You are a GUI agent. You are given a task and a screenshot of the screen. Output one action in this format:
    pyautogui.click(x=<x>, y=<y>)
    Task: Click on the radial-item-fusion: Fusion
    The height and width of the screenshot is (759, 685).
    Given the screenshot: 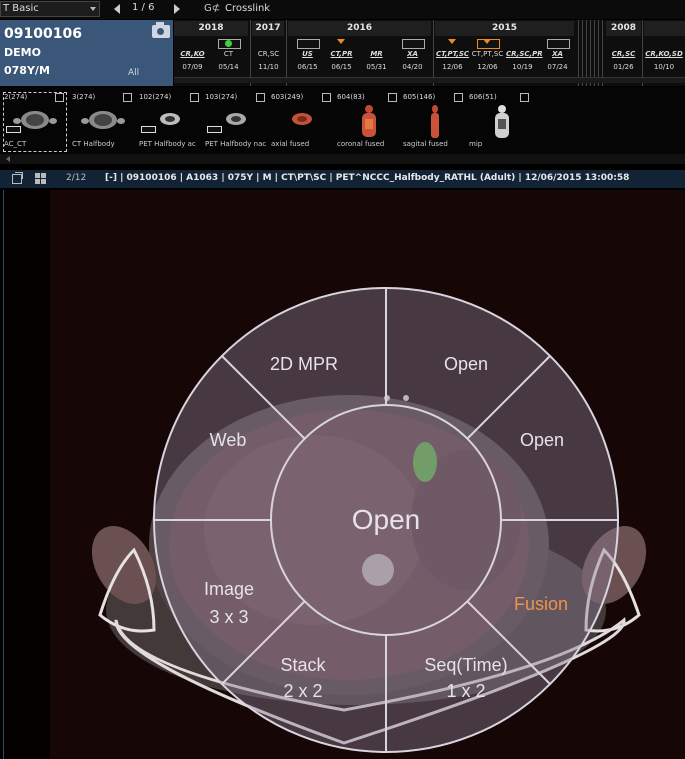 What is the action you would take?
    pyautogui.click(x=541, y=604)
    